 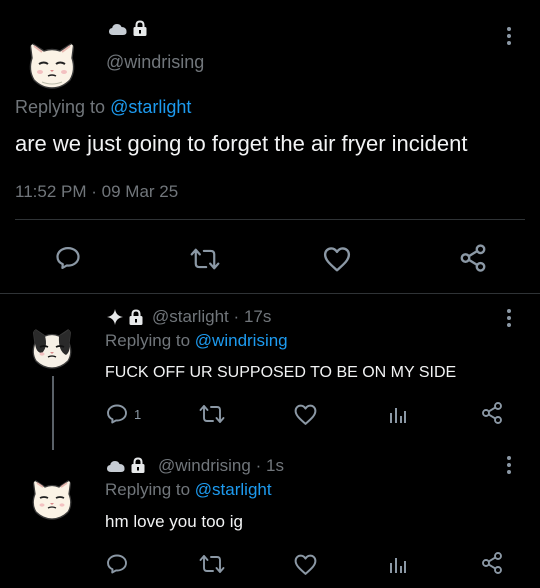 What do you see at coordinates (115, 317) in the screenshot?
I see `sparkle-icon` at bounding box center [115, 317].